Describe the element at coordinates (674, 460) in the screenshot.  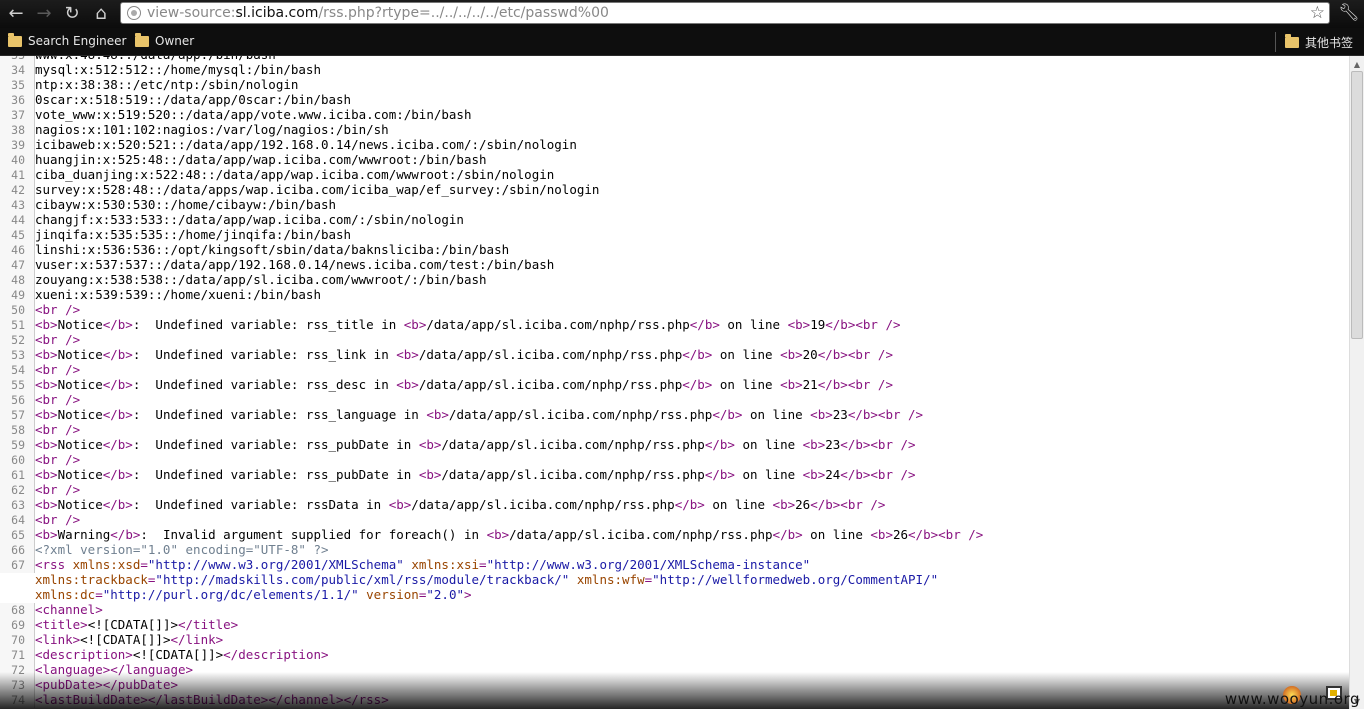
I see `source-line: 60 <br />` at that location.